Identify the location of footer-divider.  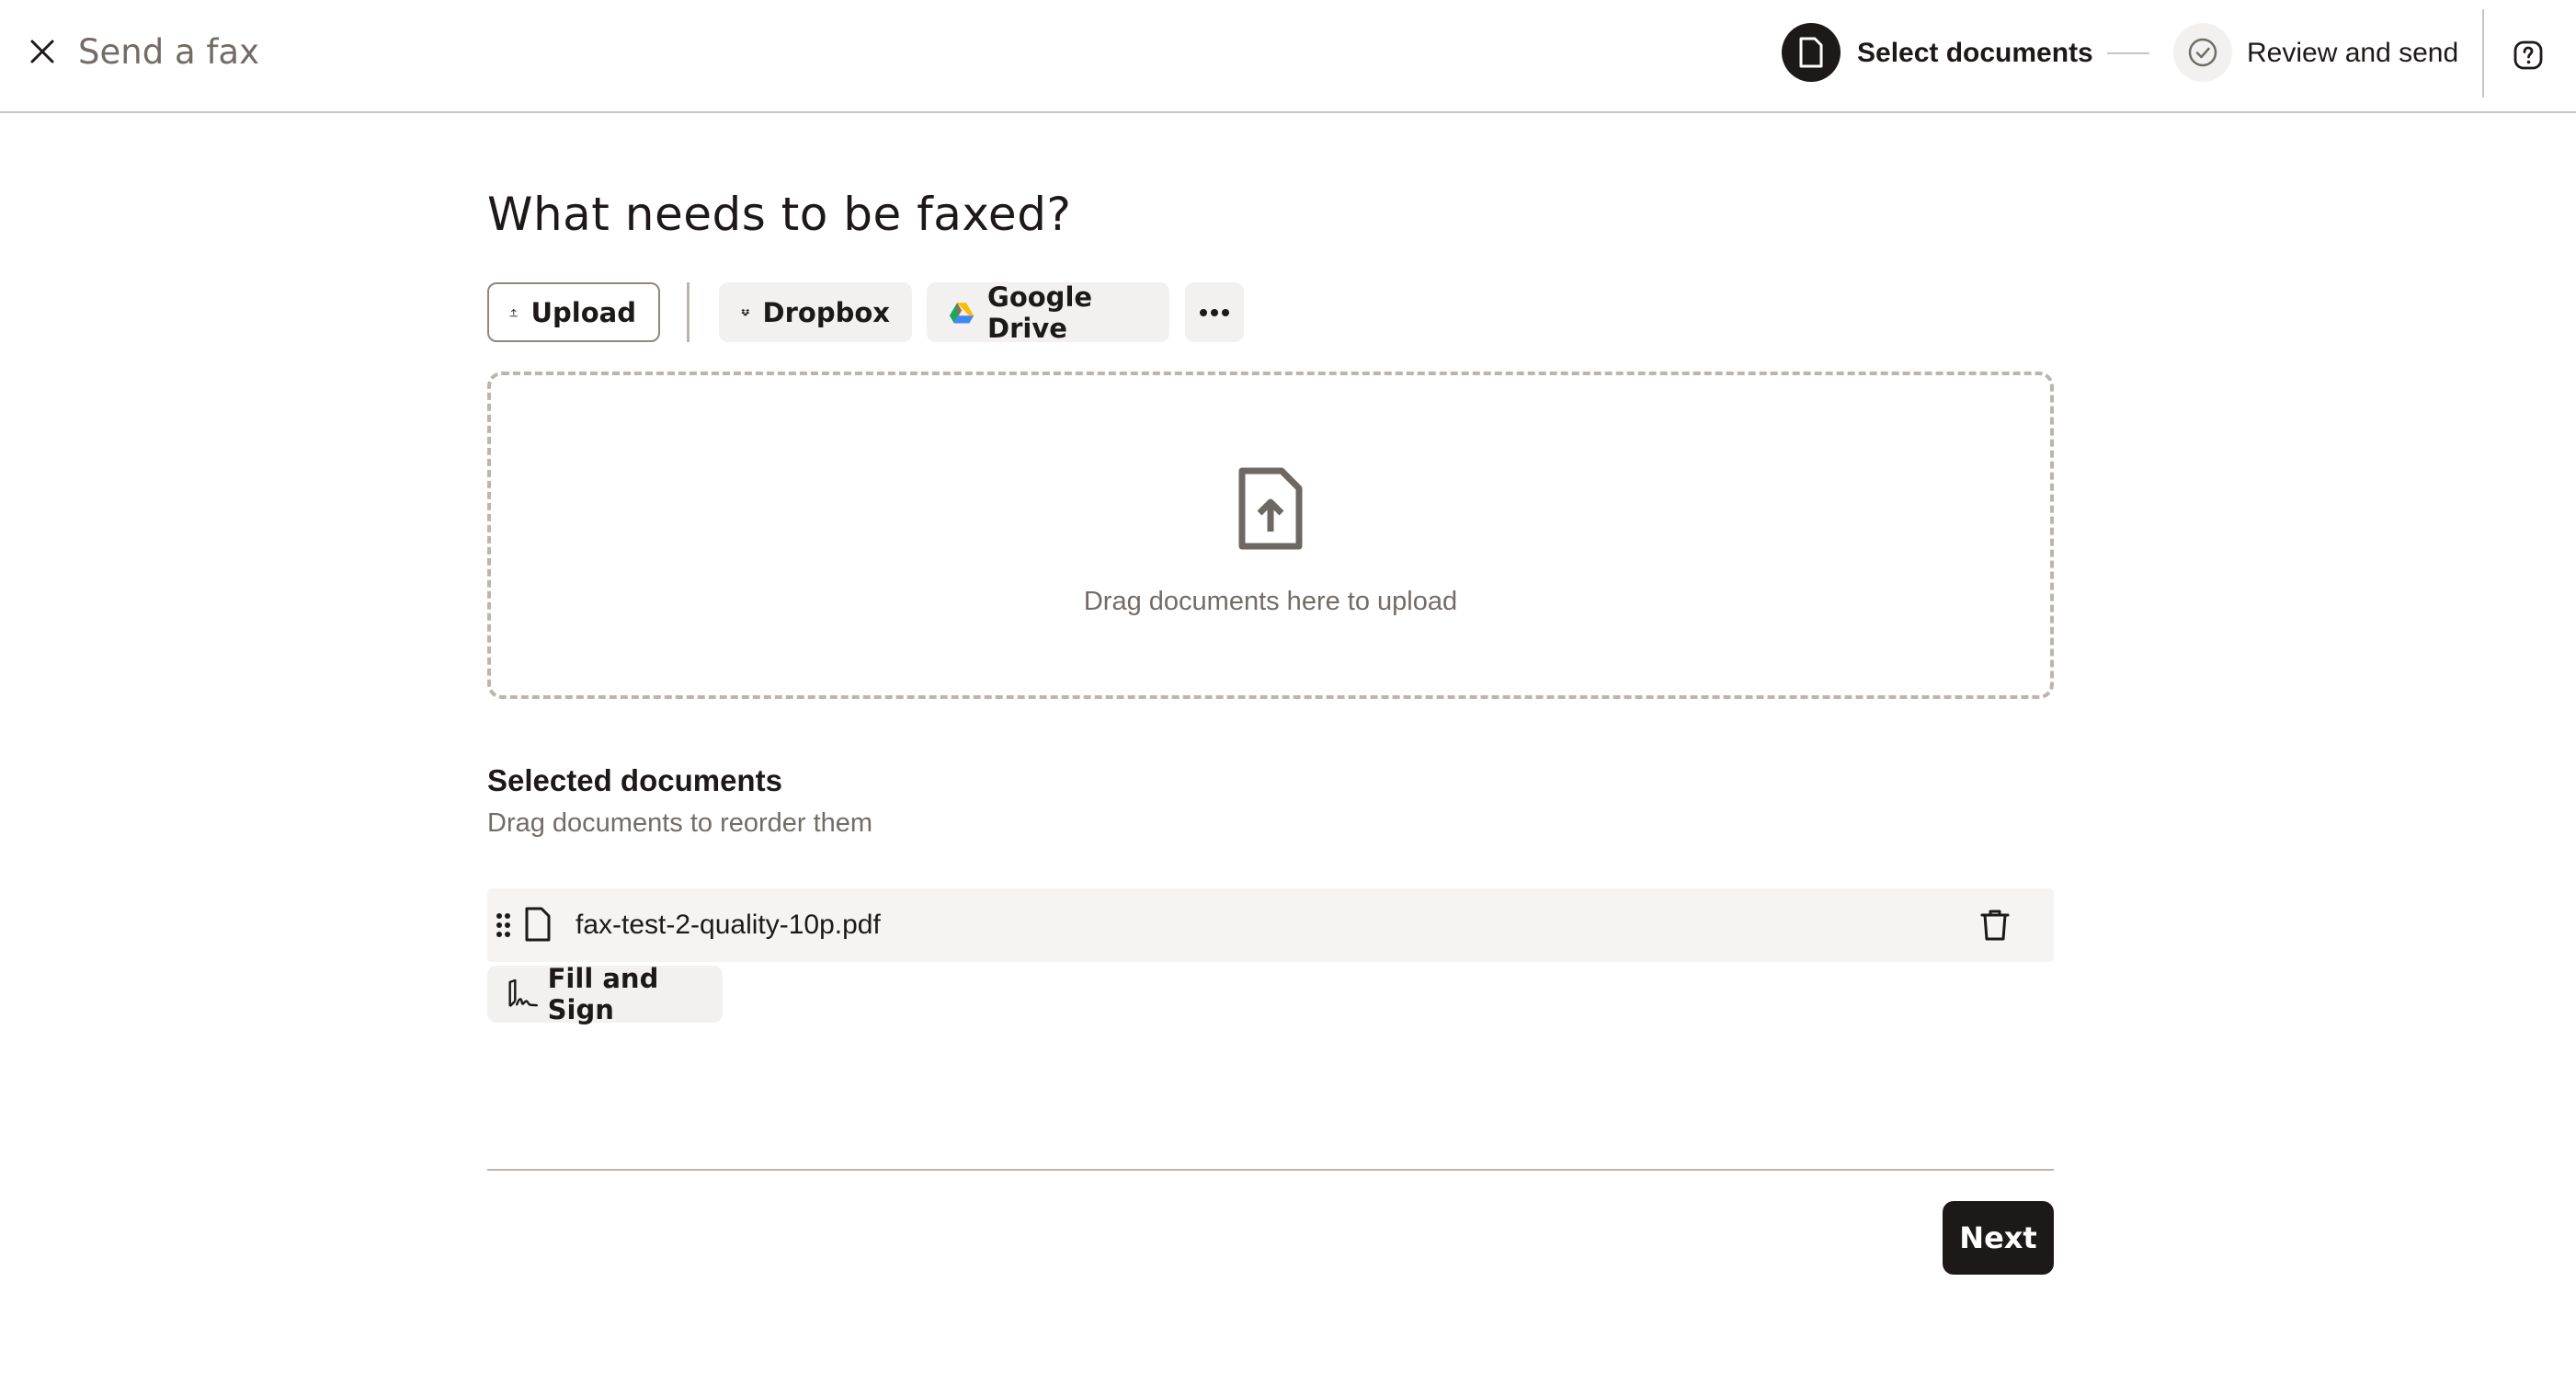
(1270, 1170).